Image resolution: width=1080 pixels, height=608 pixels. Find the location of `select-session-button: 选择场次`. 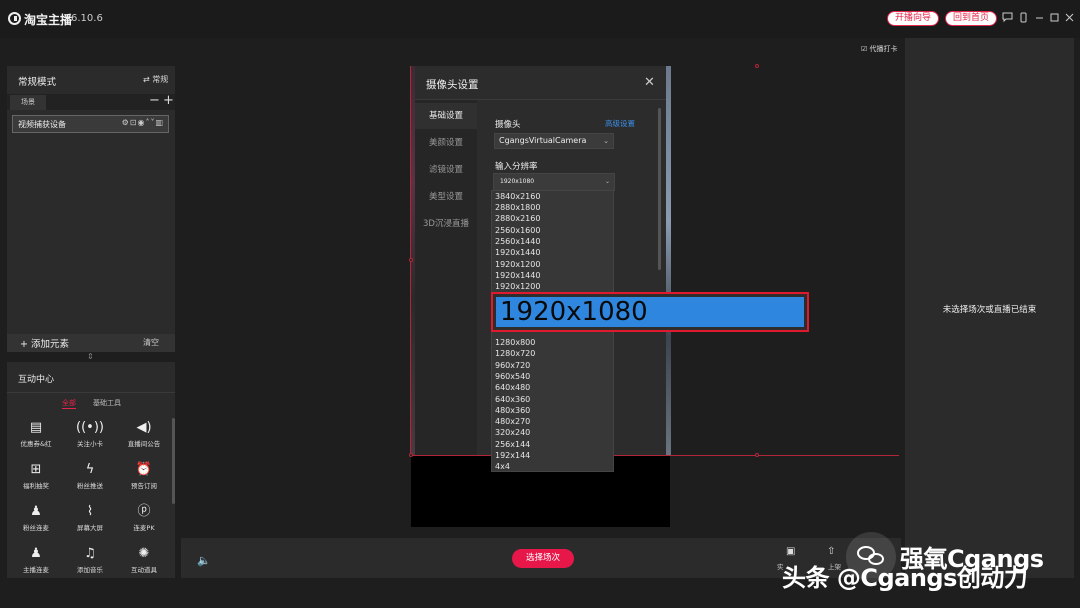

select-session-button: 选择场次 is located at coordinates (543, 558).